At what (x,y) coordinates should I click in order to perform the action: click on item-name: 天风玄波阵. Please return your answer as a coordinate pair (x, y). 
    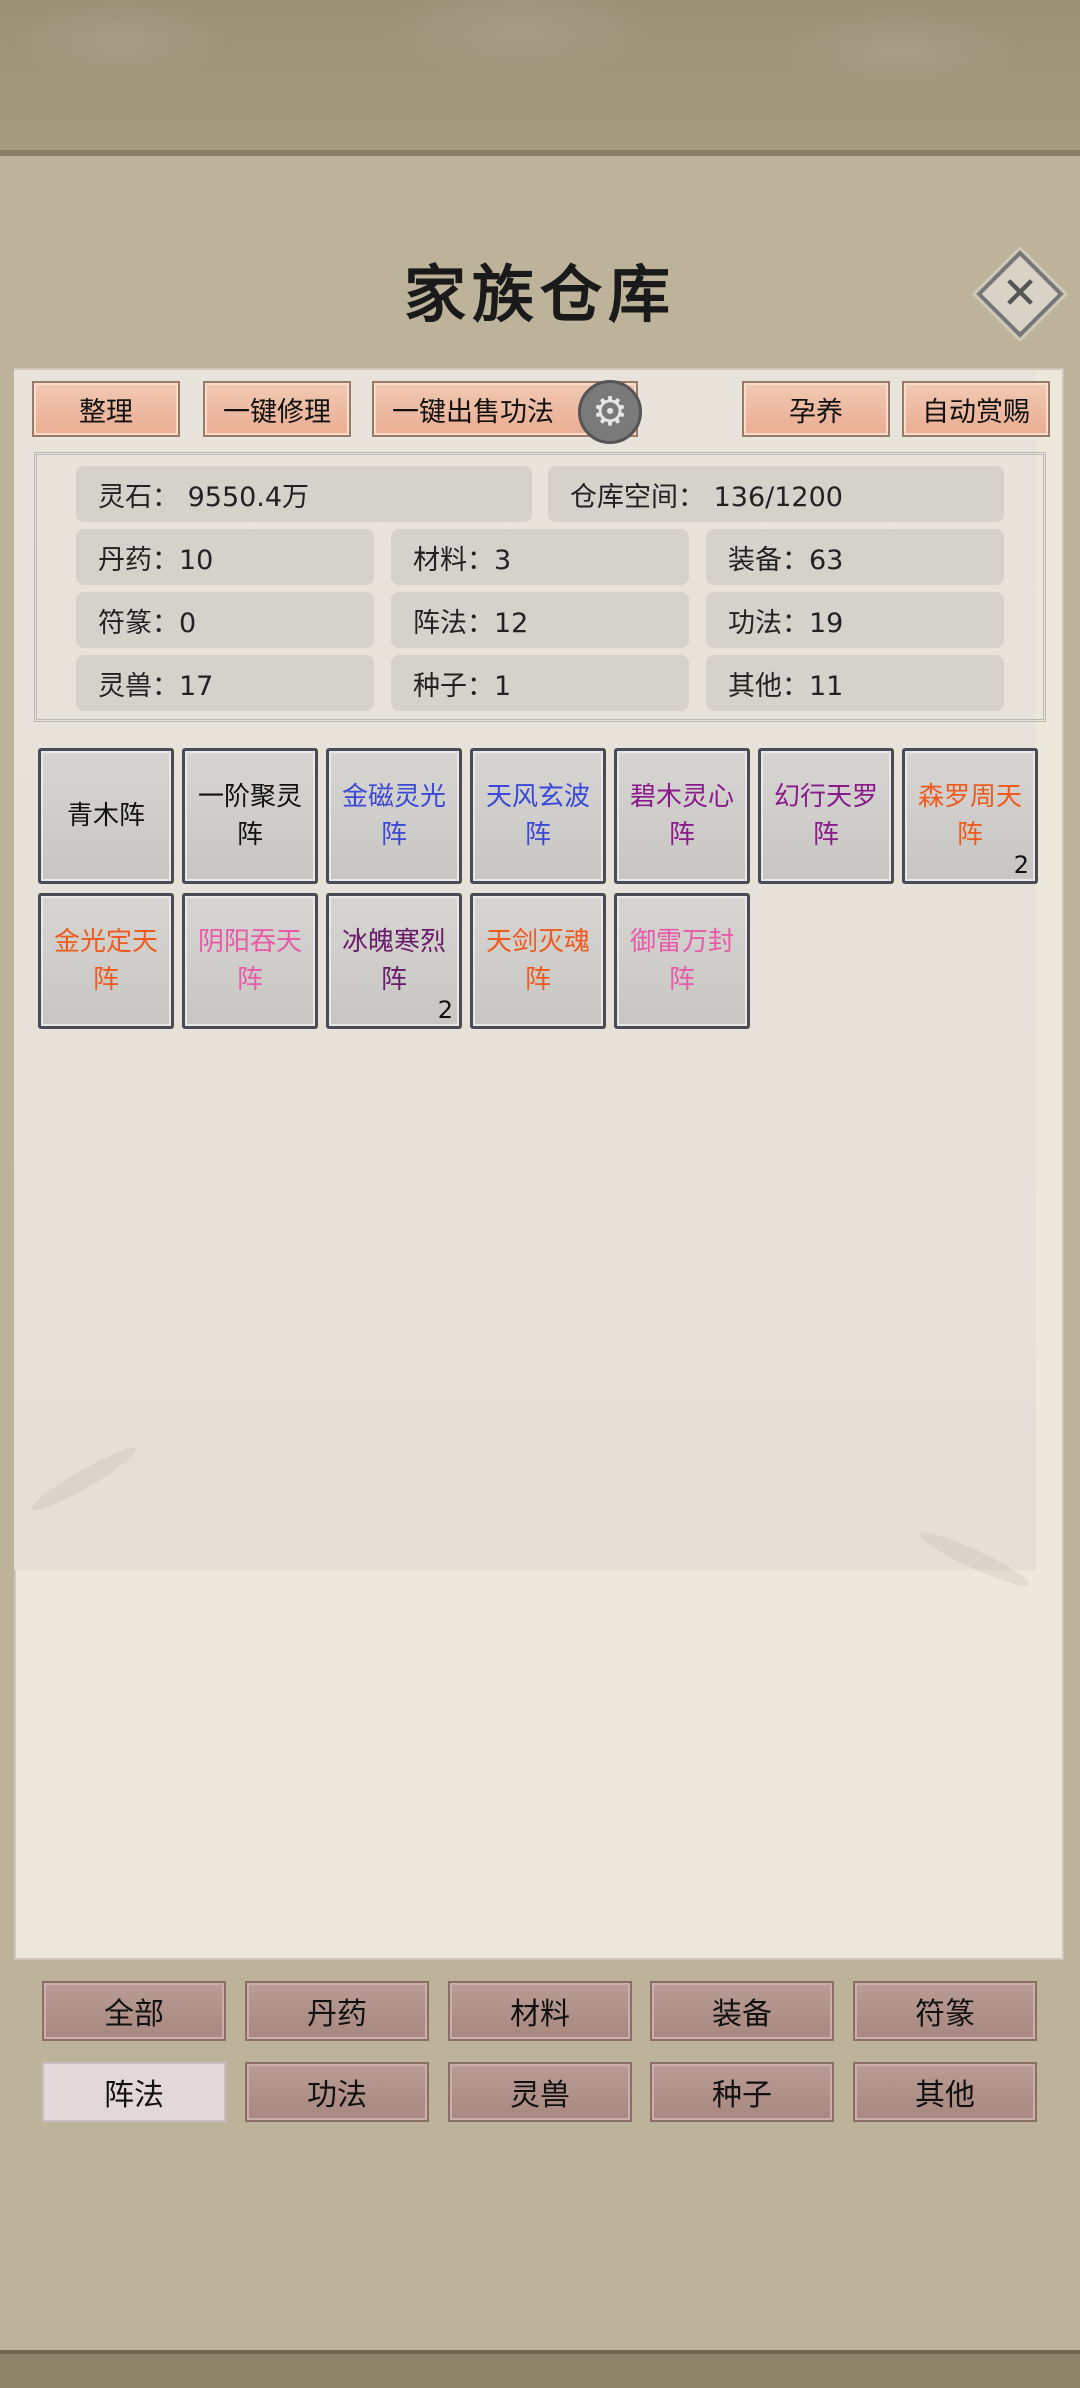
    Looking at the image, I should click on (537, 816).